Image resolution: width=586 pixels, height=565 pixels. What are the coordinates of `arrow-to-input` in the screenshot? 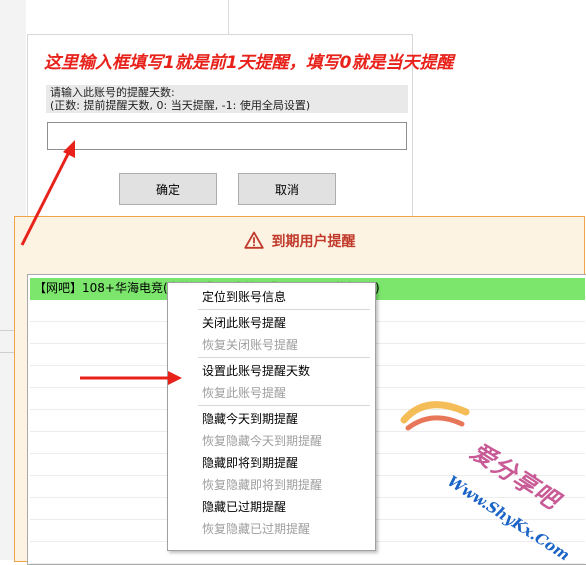 It's located at (47, 193).